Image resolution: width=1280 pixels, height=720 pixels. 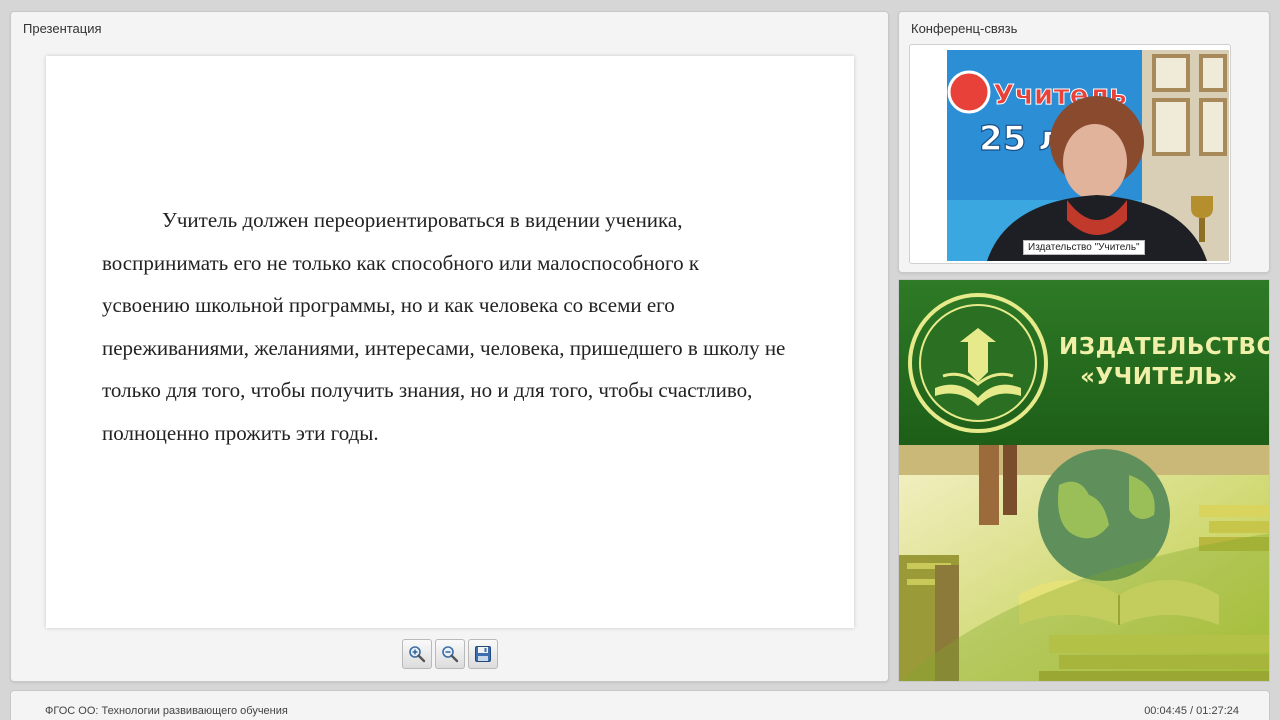 I want to click on banner-line1: ИЗДАТЕЛЬСТВО, so click(x=1164, y=347).